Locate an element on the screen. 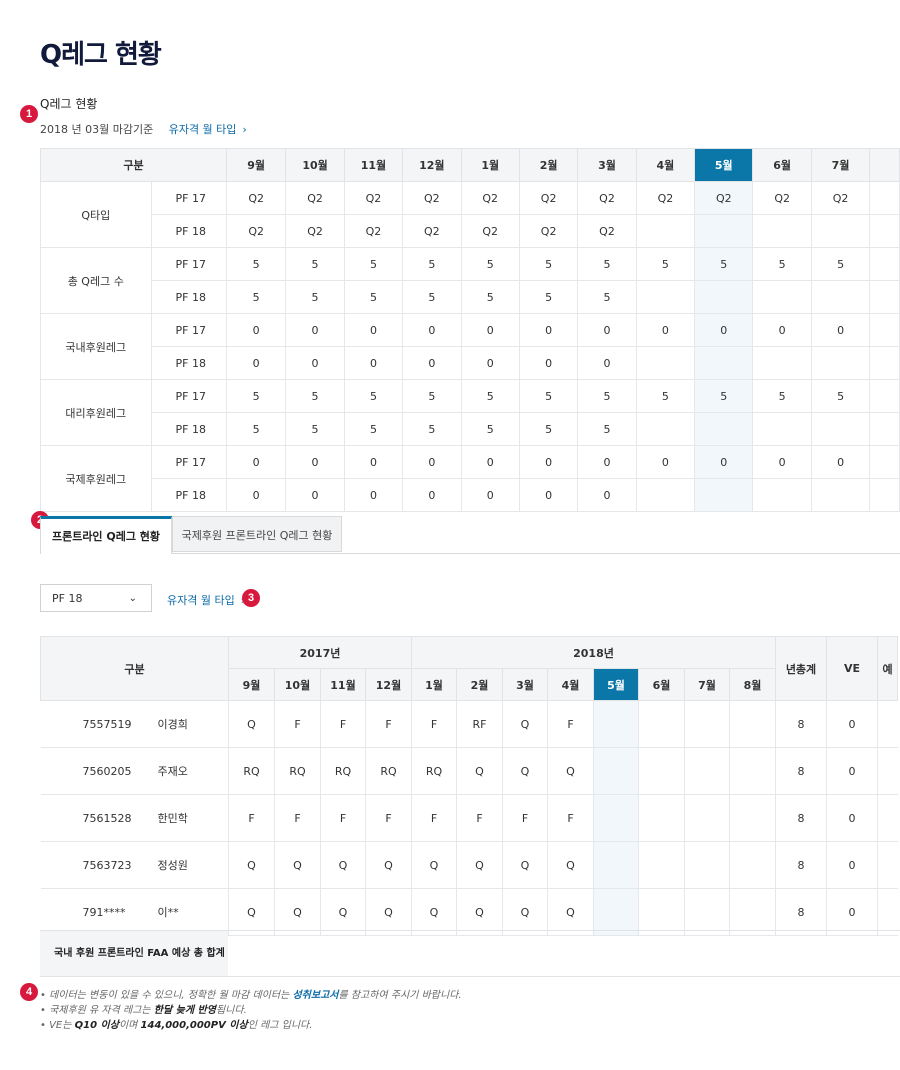  member-name: 이경희 is located at coordinates (191, 724).